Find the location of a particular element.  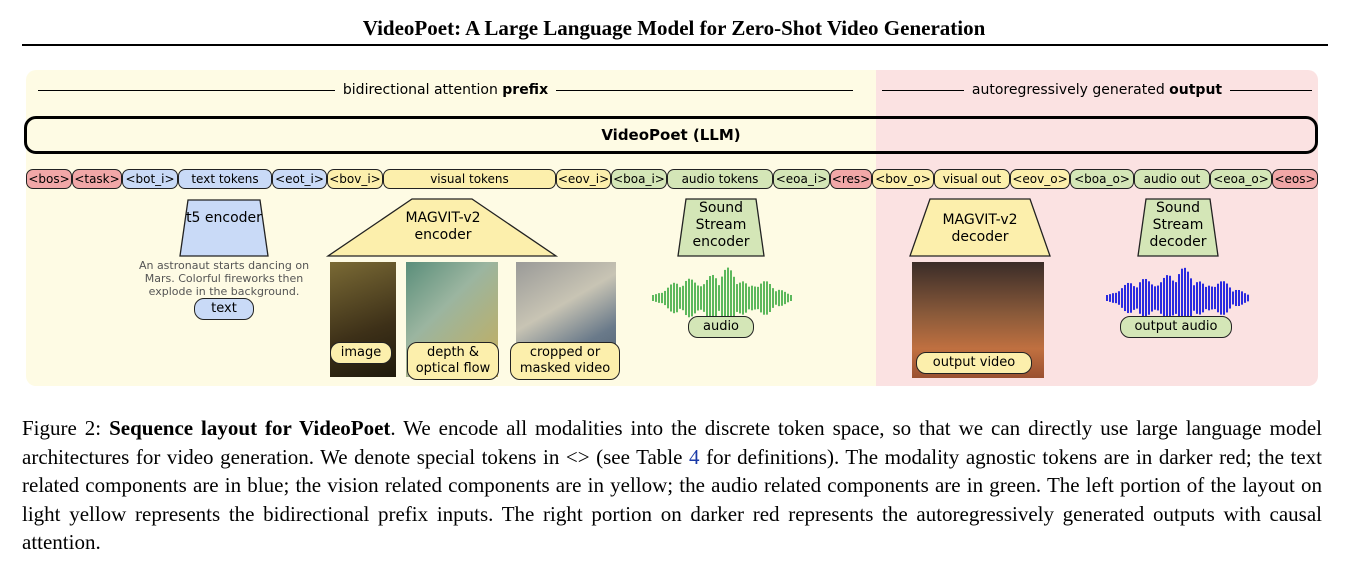

t5-encoder-label: t5 encoder is located at coordinates (224, 218).